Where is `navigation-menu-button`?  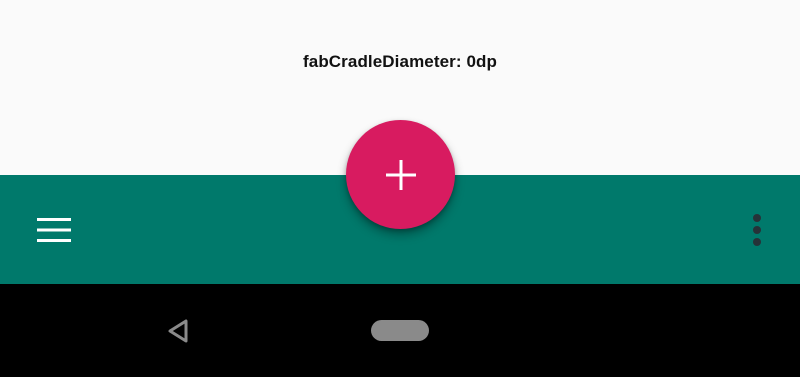 navigation-menu-button is located at coordinates (54, 230).